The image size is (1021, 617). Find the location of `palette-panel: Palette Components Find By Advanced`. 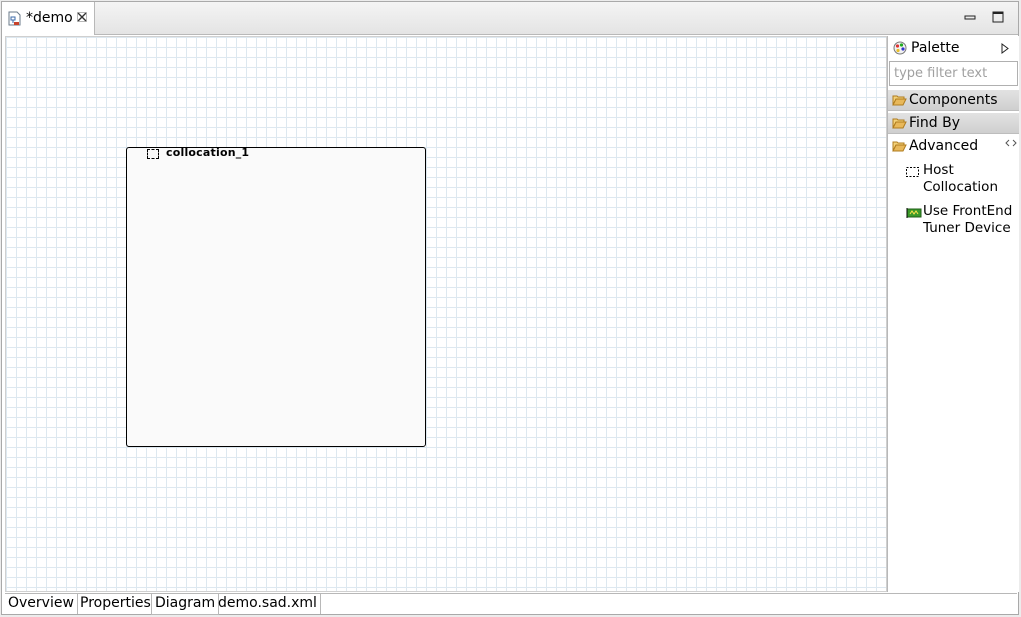

palette-panel: Palette Components Find By Advanced is located at coordinates (953, 314).